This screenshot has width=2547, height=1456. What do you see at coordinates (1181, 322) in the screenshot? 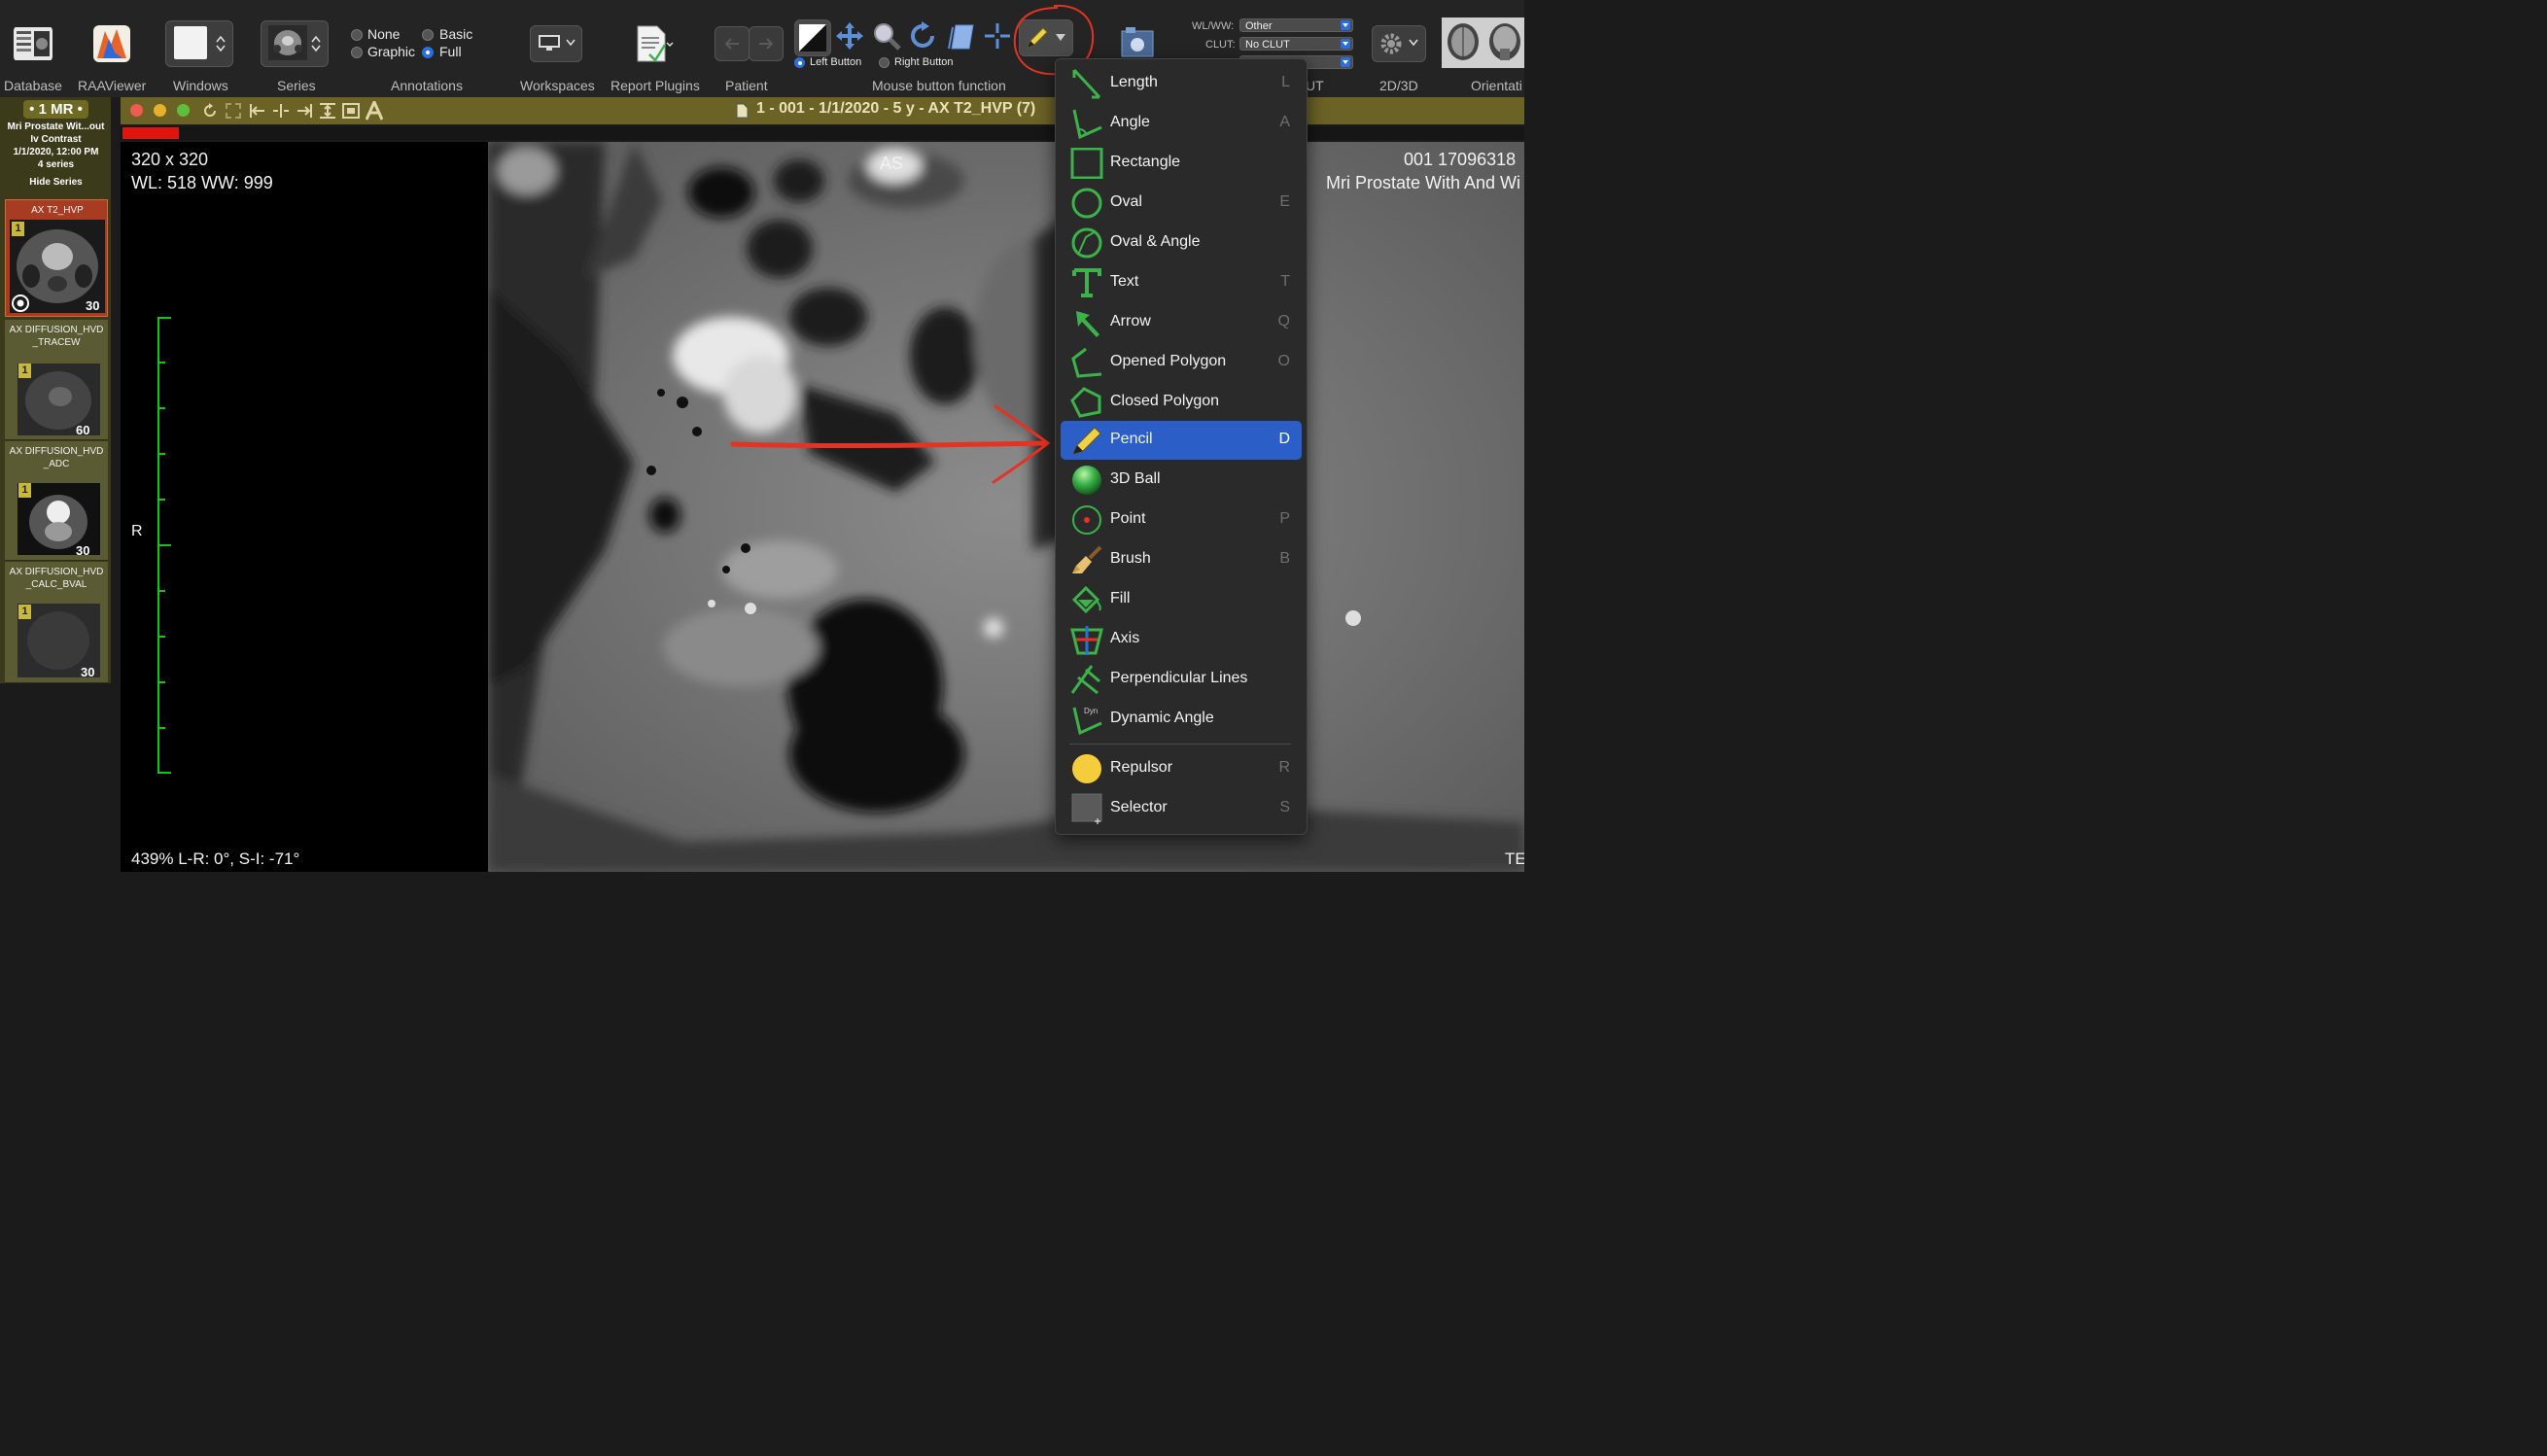
I see `menu-item-arrow: Arrow Q` at bounding box center [1181, 322].